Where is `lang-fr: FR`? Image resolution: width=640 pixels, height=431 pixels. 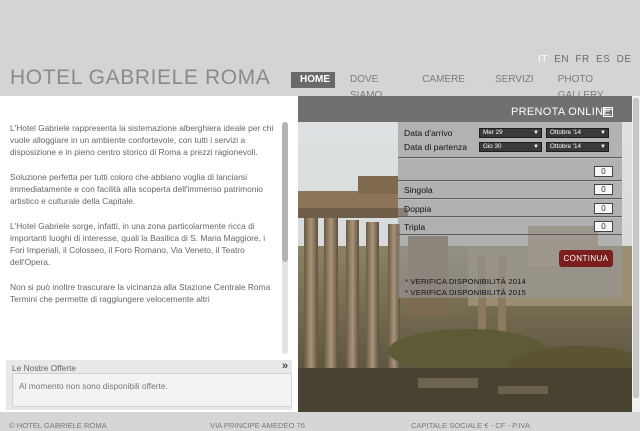 lang-fr: FR is located at coordinates (582, 59).